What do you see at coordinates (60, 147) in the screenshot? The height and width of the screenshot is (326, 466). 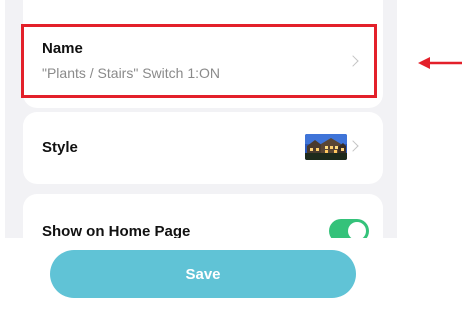 I see `style-label: Style` at bounding box center [60, 147].